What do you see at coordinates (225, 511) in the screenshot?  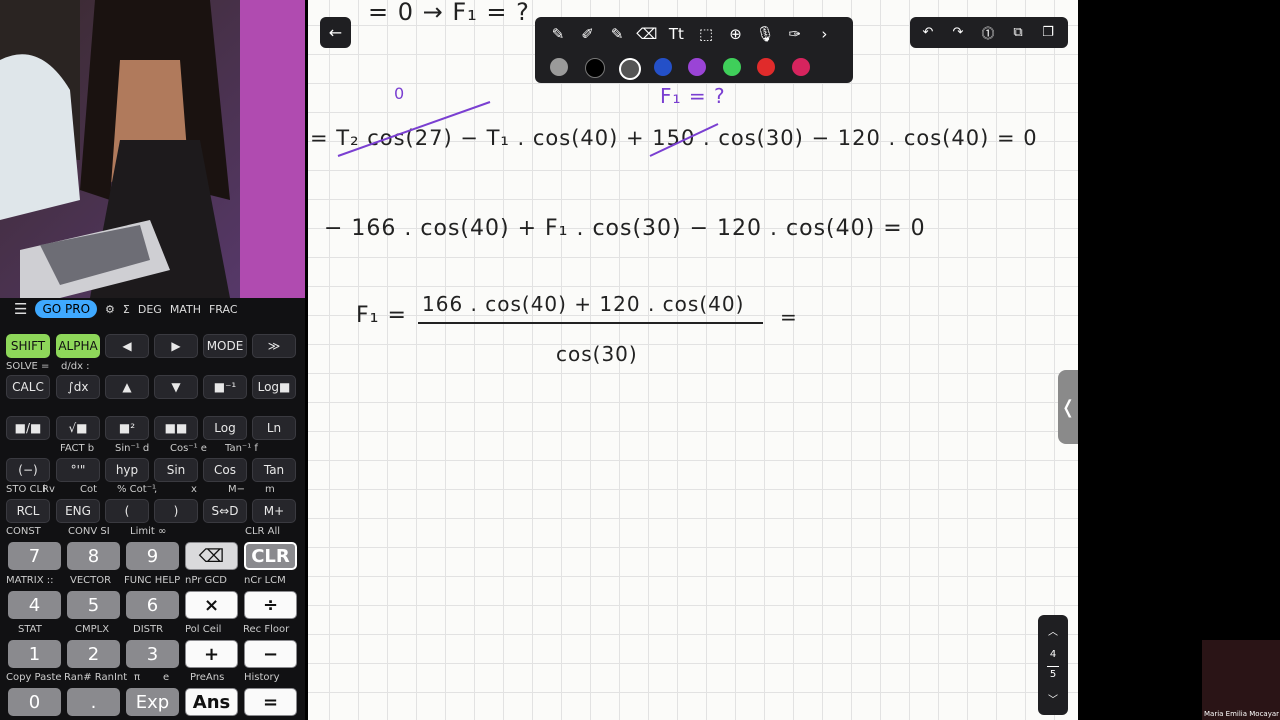 I see `key-row5: S⇔D` at bounding box center [225, 511].